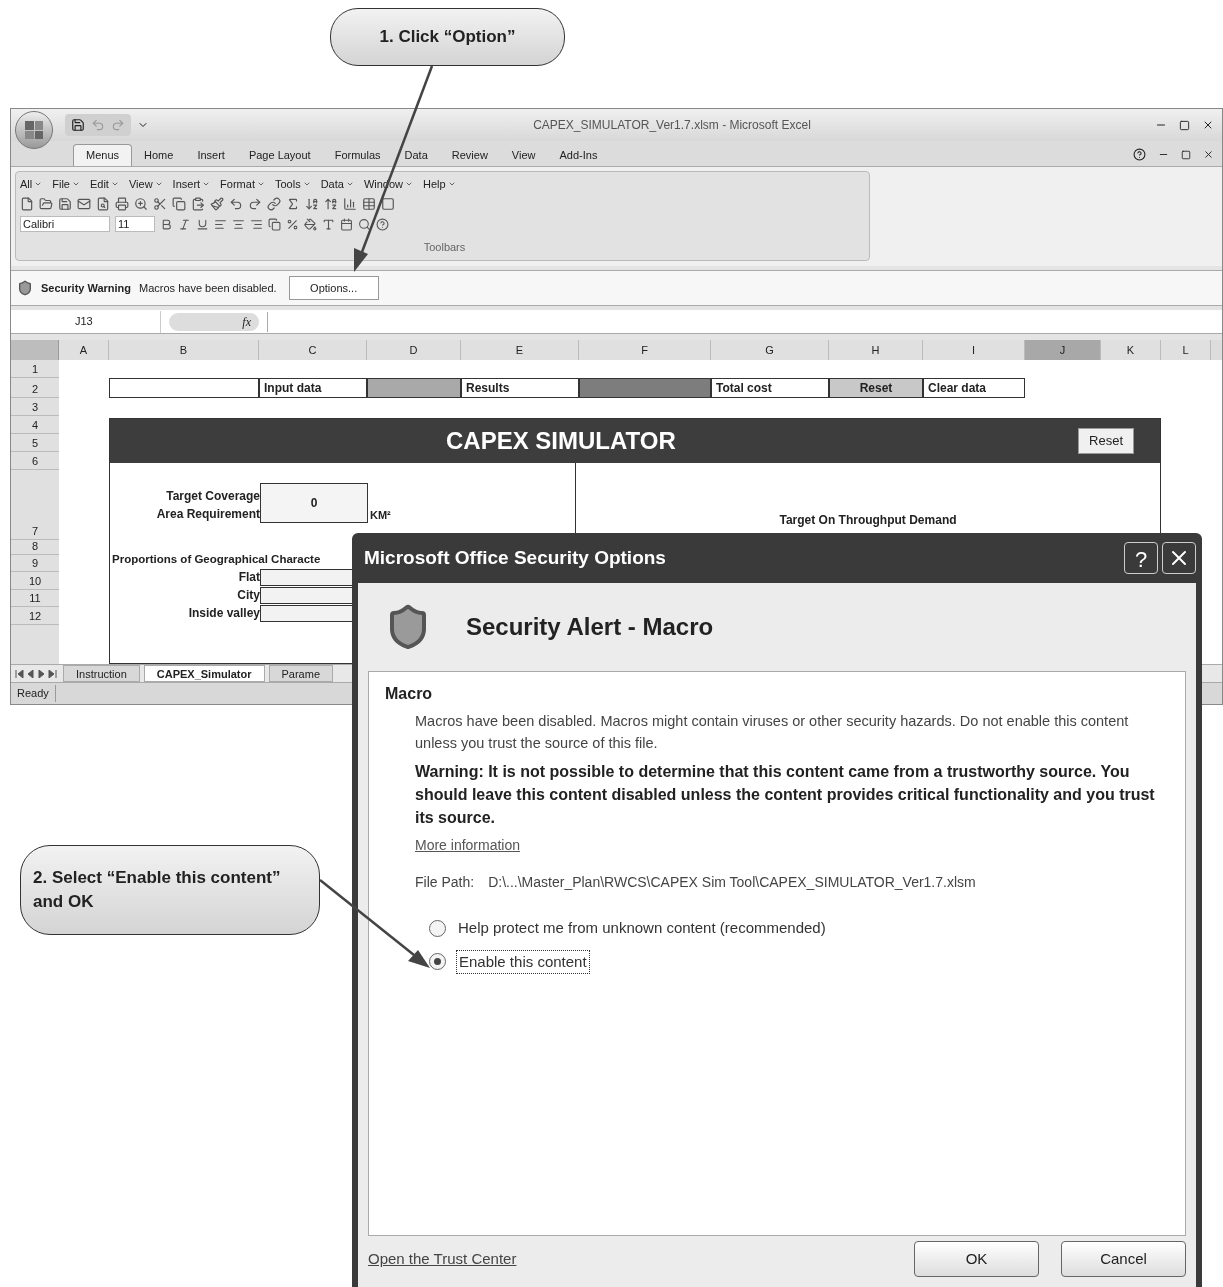  What do you see at coordinates (184, 350) in the screenshot?
I see `column-header: B` at bounding box center [184, 350].